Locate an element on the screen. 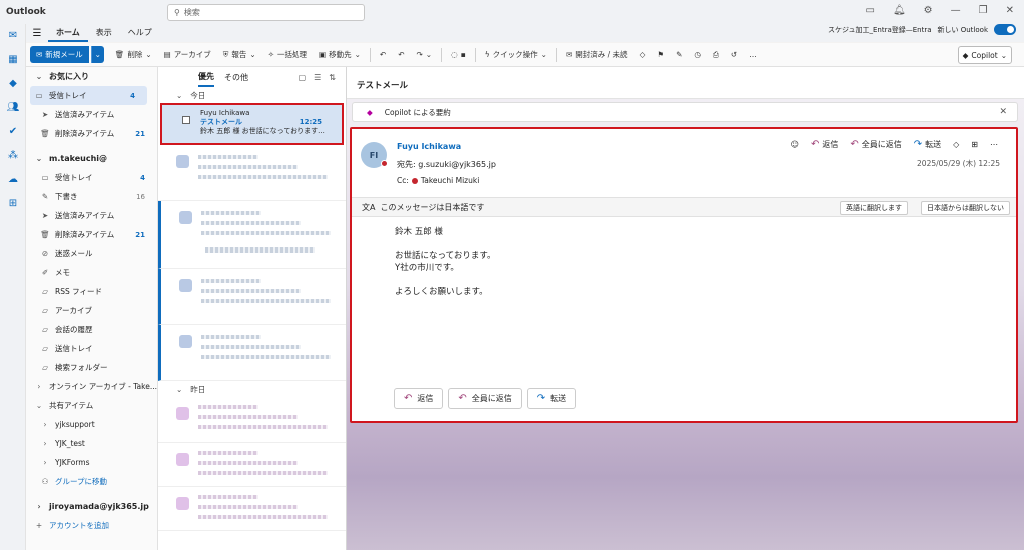 The image size is (1024, 550). folder-deleted: 🗑︎ 削除済みアイテム 21 is located at coordinates (91, 234).